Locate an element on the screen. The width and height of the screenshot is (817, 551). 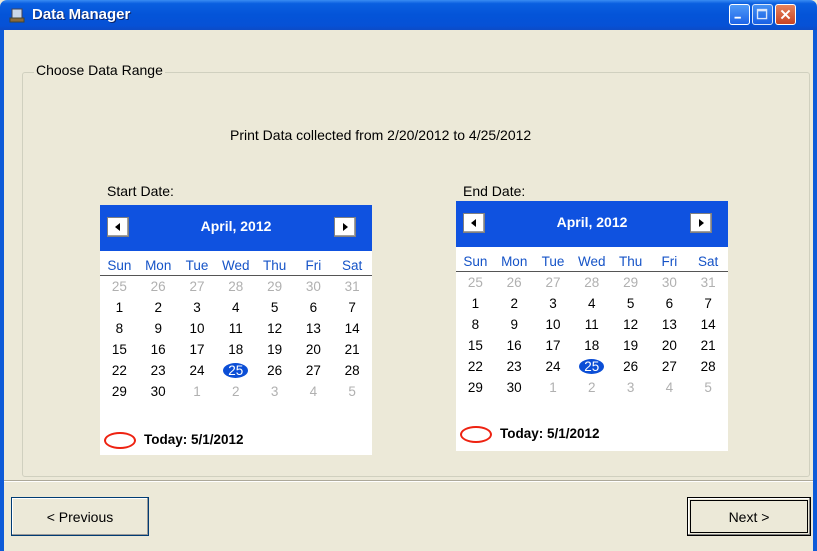
next-button: Next > is located at coordinates (749, 516).